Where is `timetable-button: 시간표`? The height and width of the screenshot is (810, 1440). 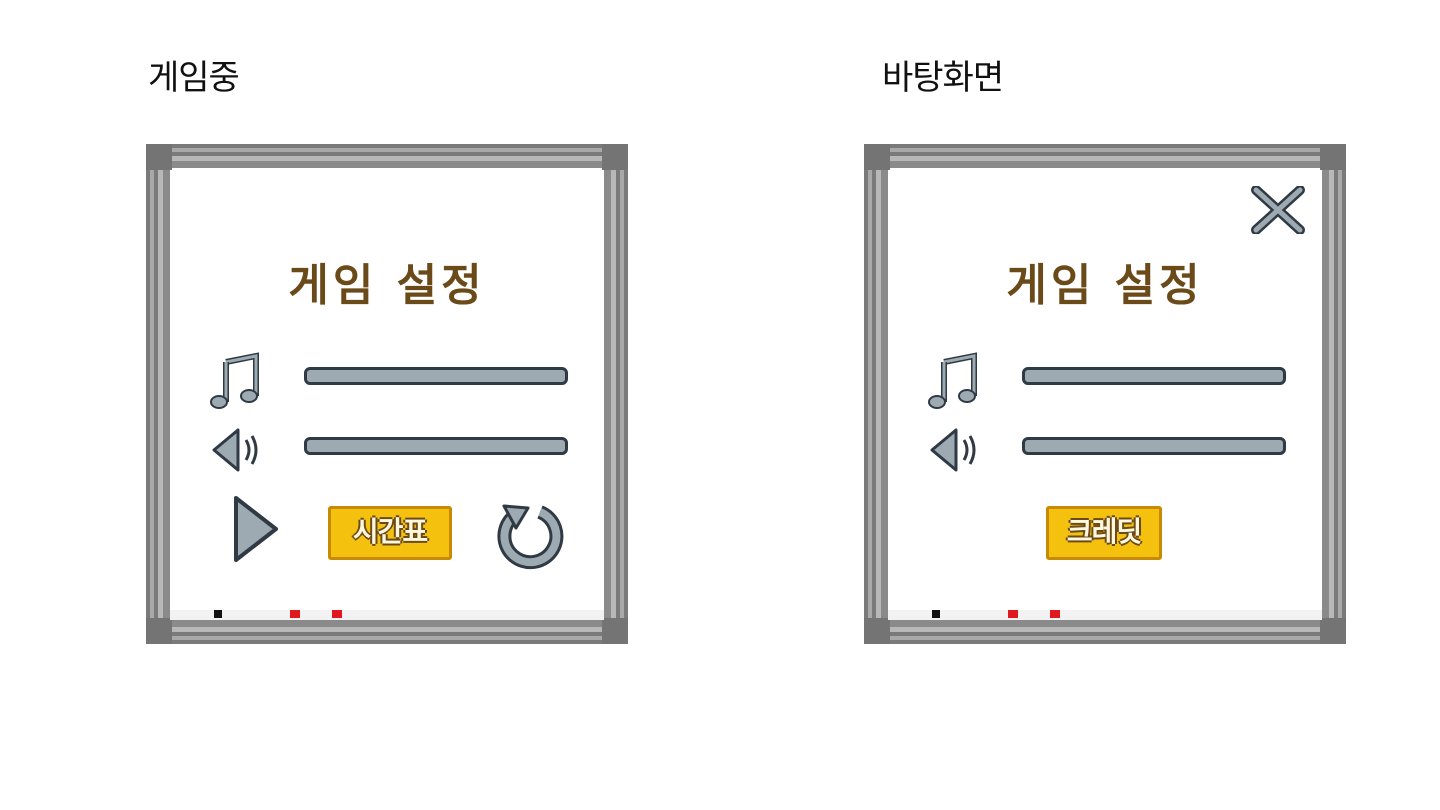
timetable-button: 시간표 is located at coordinates (390, 533).